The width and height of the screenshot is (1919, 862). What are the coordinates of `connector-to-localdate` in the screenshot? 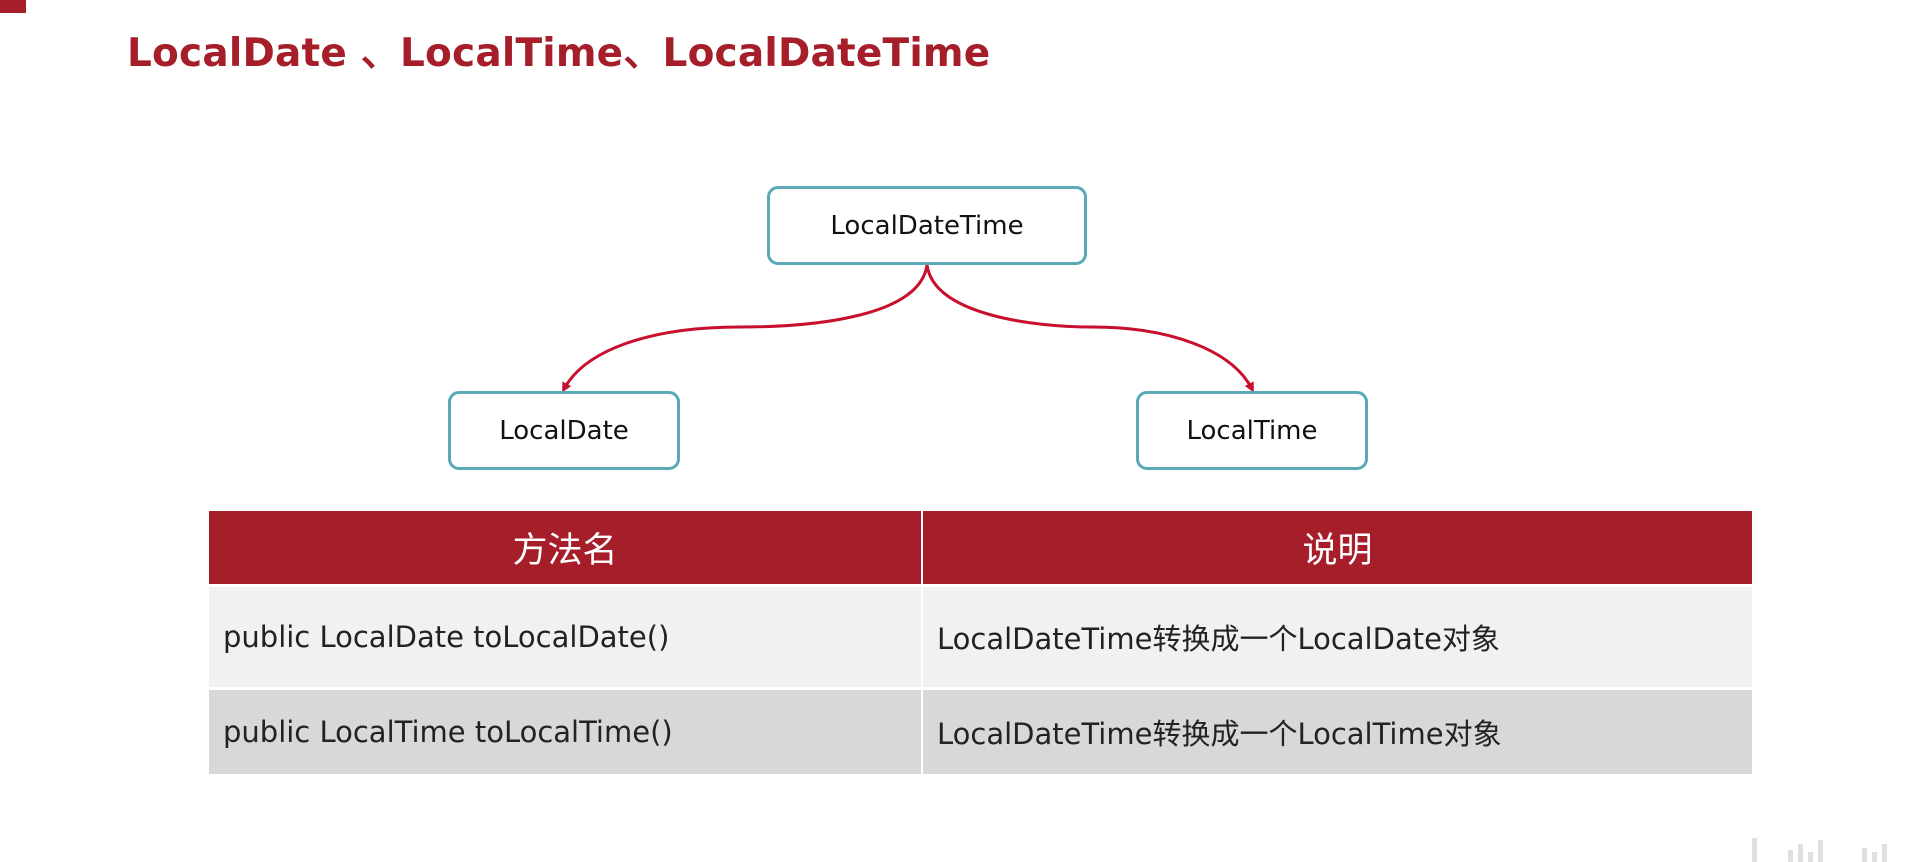 It's located at (745, 328).